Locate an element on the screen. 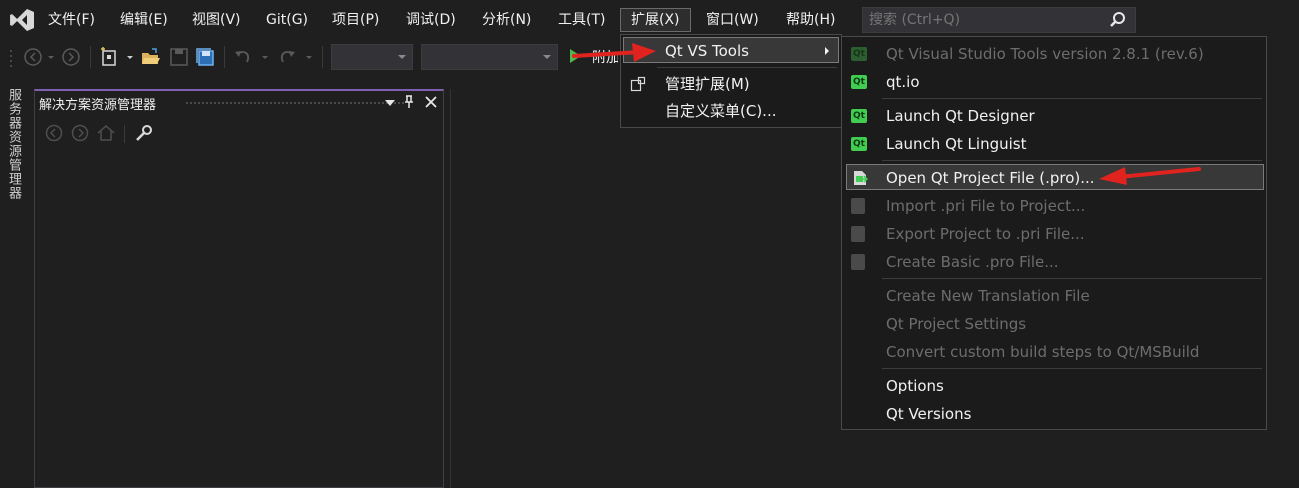 The image size is (1299, 488). menu-file: 文件(F) is located at coordinates (71, 20).